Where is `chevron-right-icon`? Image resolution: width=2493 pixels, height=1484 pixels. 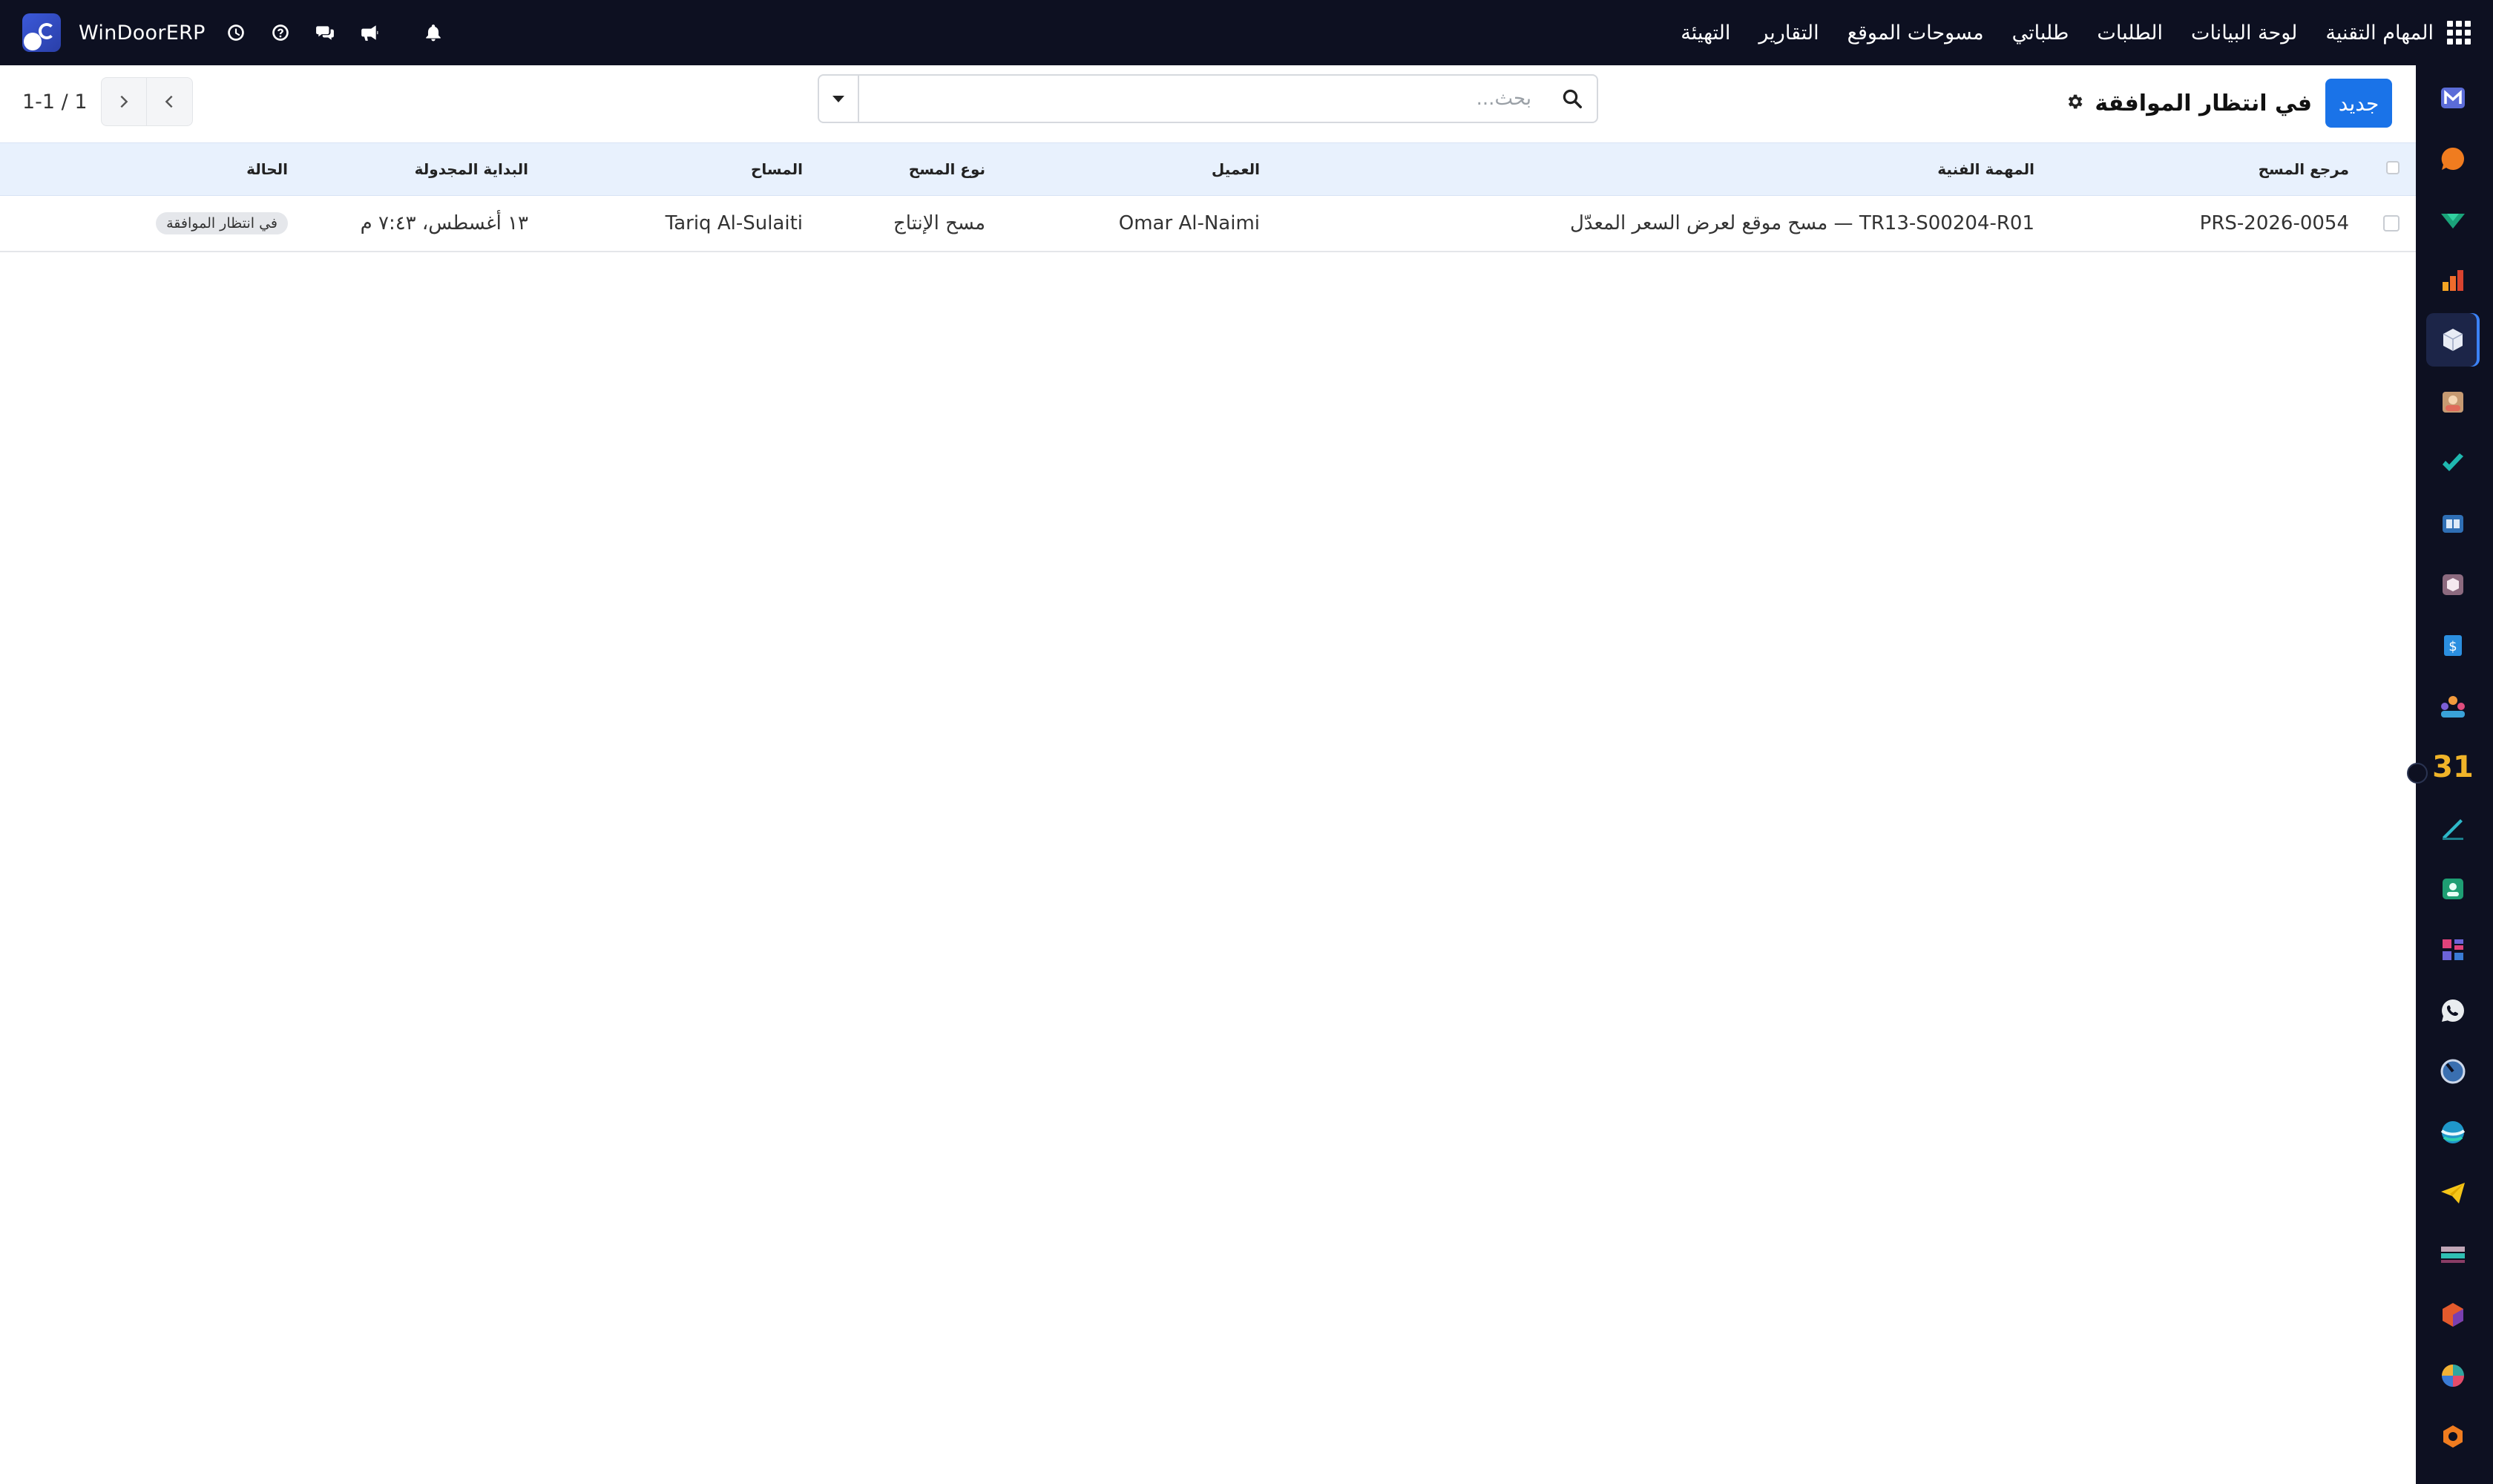 chevron-right-icon is located at coordinates (124, 101).